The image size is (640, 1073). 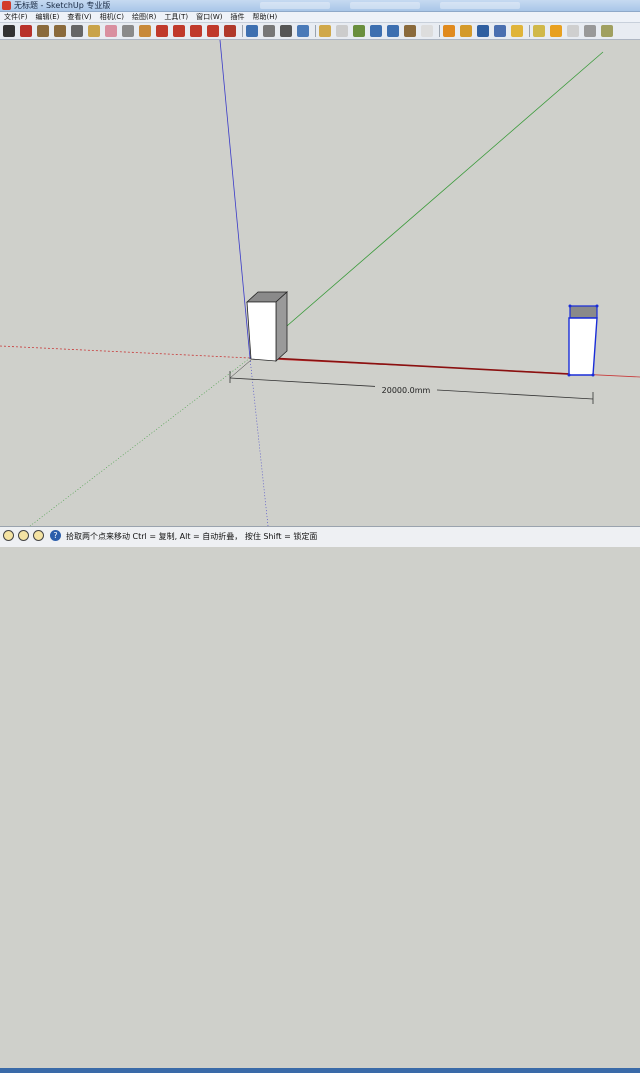 I want to click on box-right-top-face, so click(x=583, y=312).